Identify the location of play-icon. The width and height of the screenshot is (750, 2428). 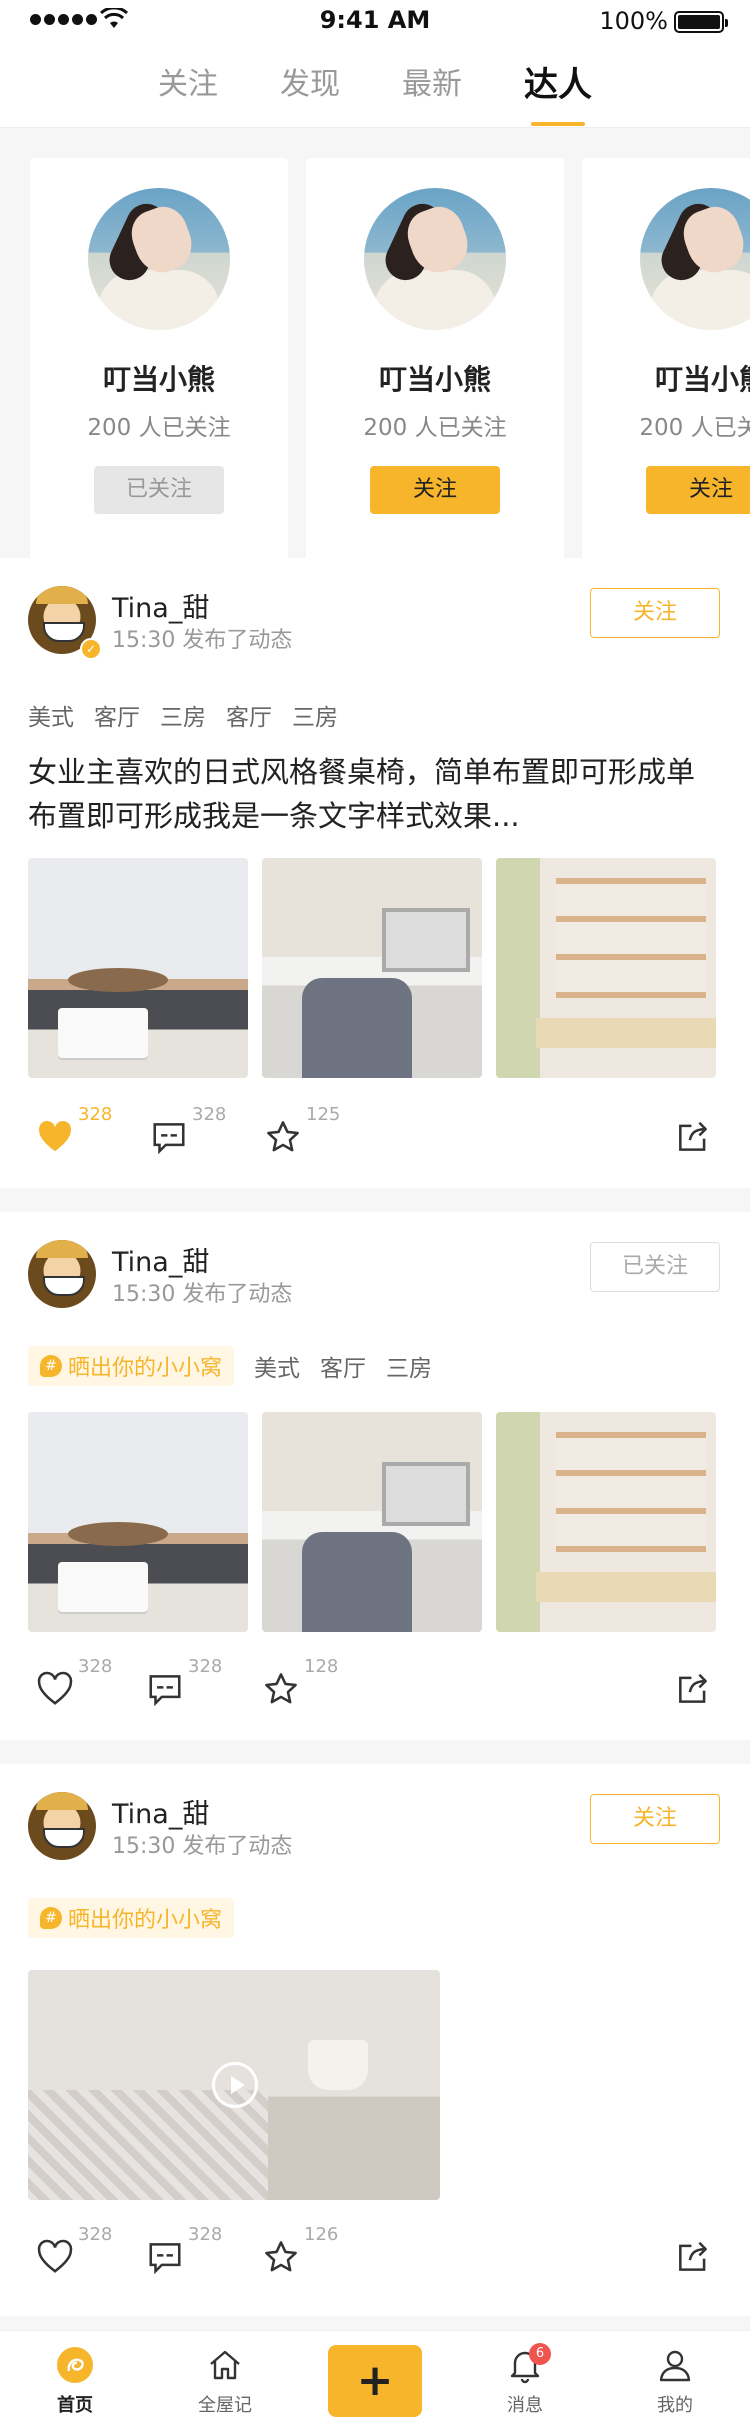
(235, 2085).